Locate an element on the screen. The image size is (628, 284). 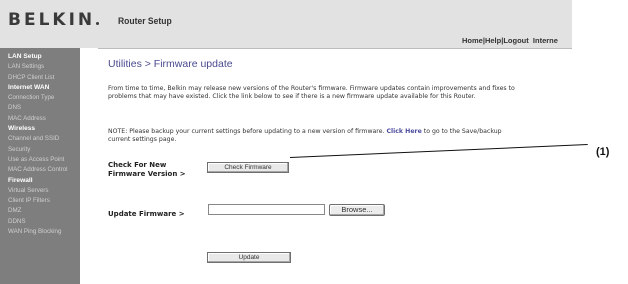
belkin-logo: BELKIN is located at coordinates (54, 20).